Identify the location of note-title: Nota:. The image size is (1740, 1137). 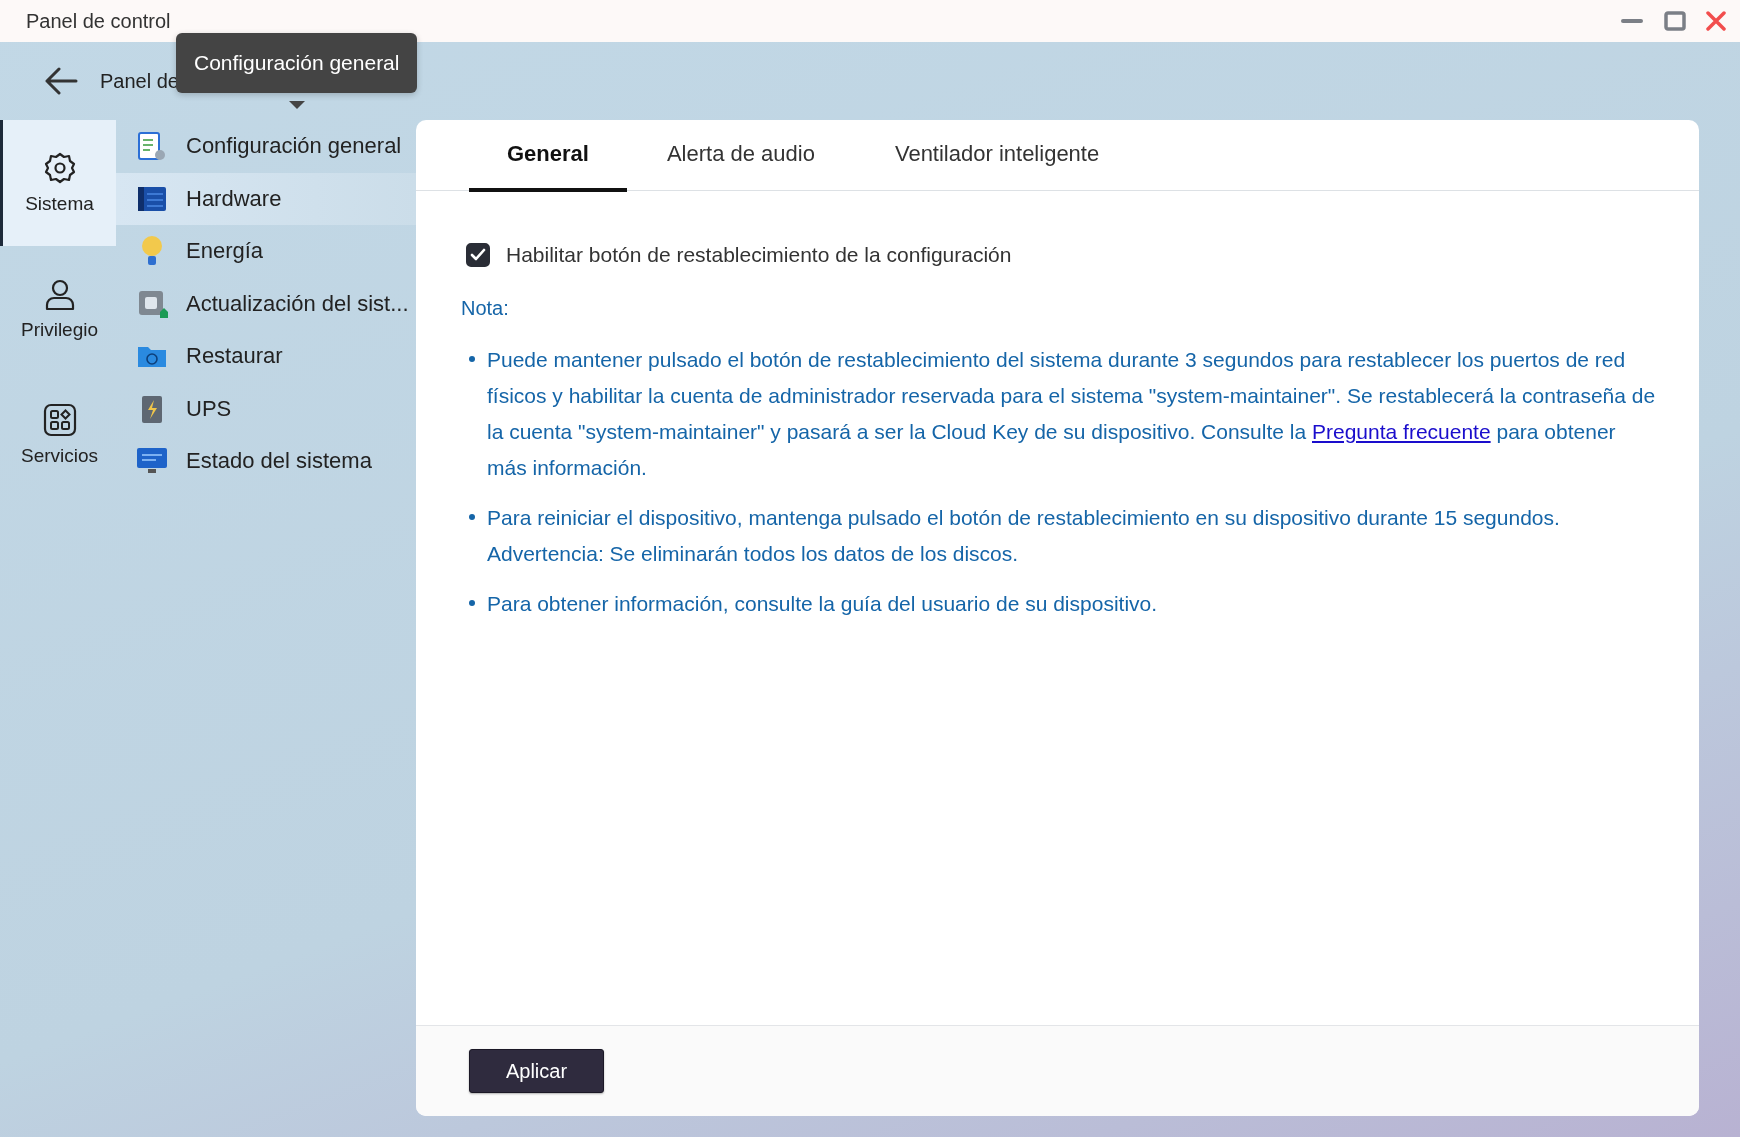
(485, 308).